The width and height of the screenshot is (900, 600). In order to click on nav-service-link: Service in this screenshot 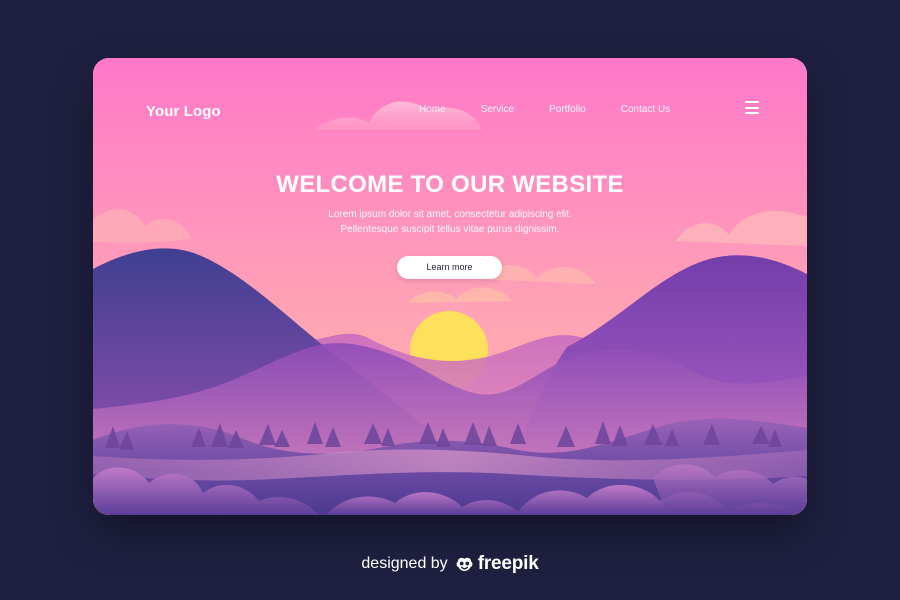, I will do `click(497, 110)`.